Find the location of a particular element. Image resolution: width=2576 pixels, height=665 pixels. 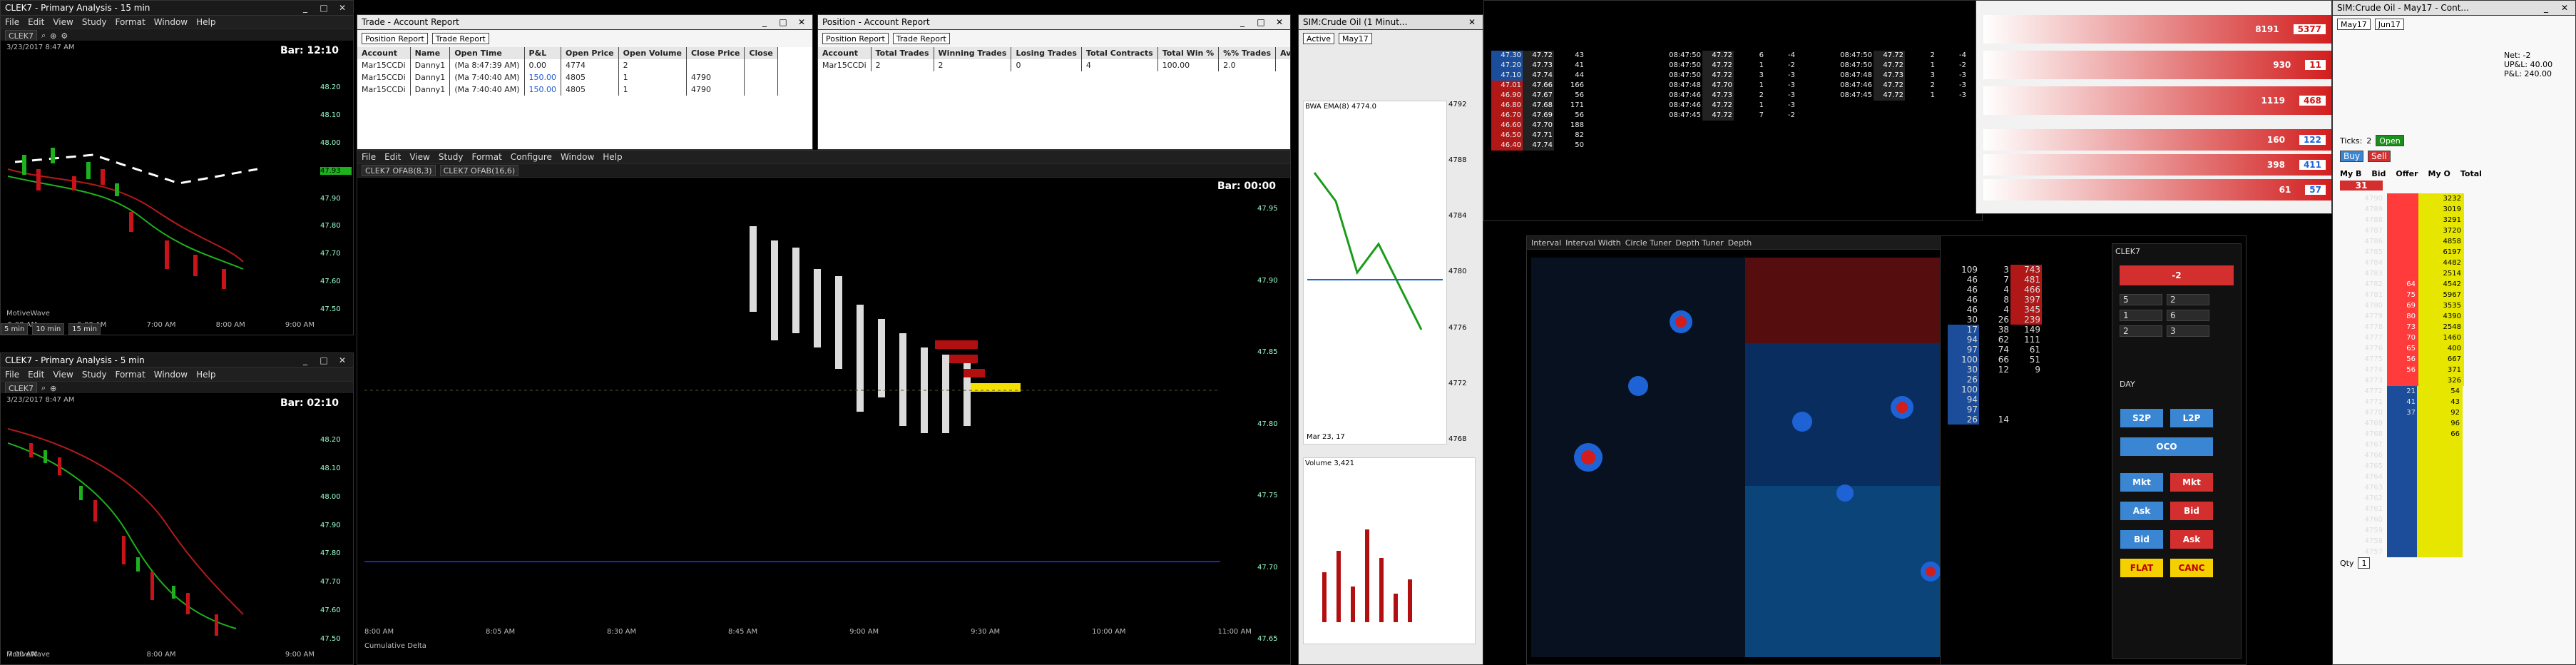

tab-may17: May17 is located at coordinates (1355, 38).